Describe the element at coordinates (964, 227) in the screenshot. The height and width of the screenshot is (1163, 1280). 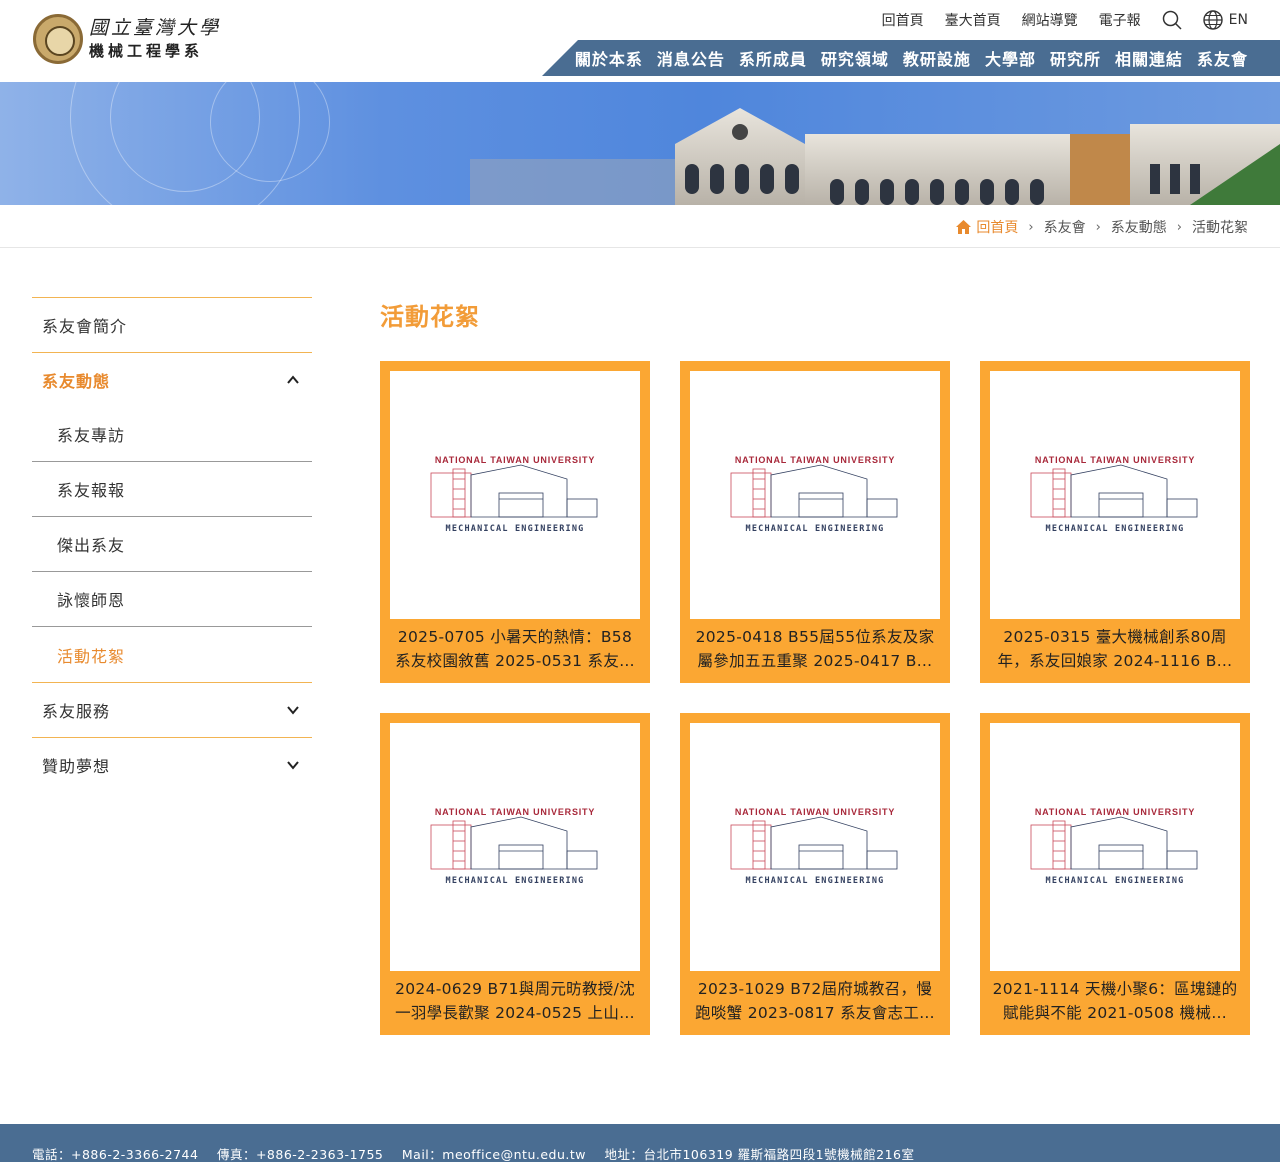
I see `home-icon` at that location.